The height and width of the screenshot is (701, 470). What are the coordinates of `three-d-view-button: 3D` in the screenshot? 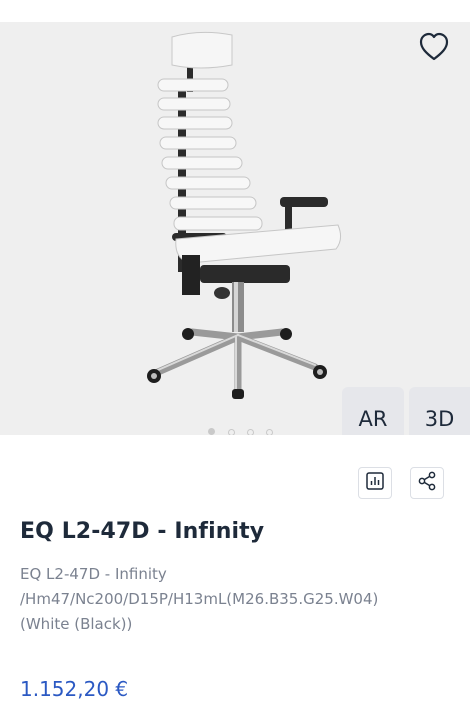 It's located at (439, 411).